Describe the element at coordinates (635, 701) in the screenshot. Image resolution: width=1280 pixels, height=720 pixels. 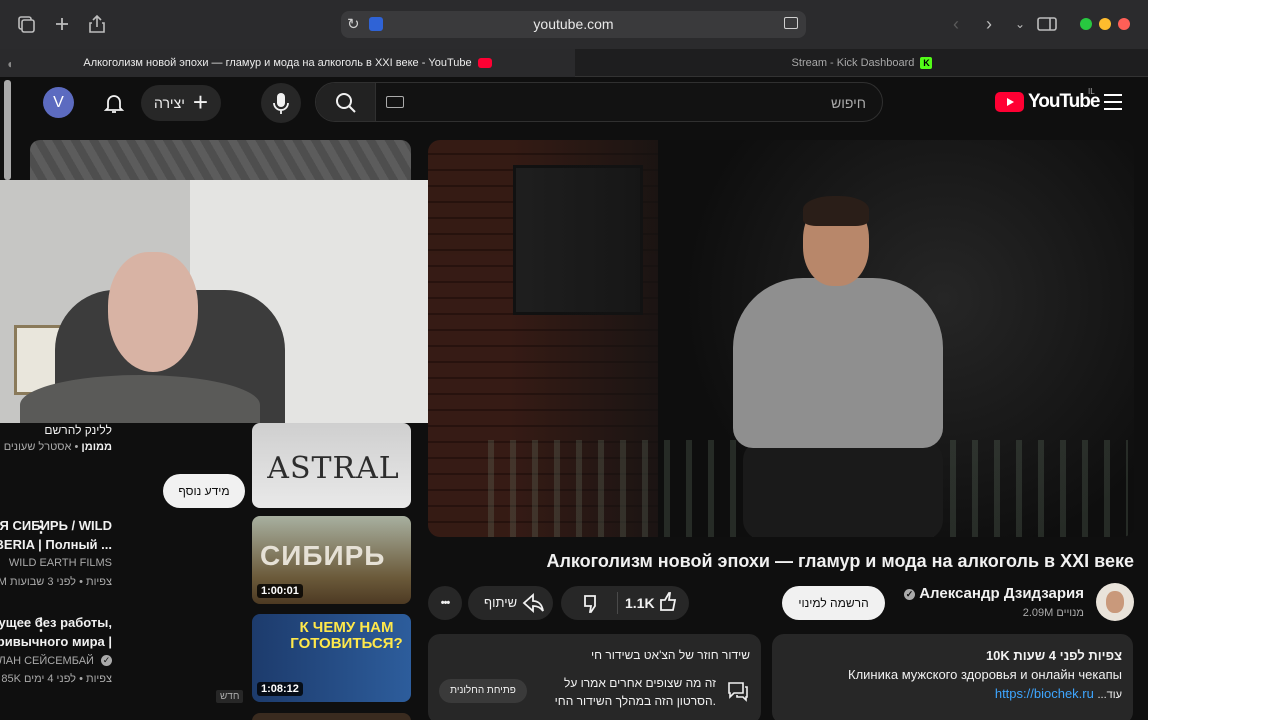
I see `chat-replay-line2: הסרטון הזה במהלך השידור החי.` at that location.